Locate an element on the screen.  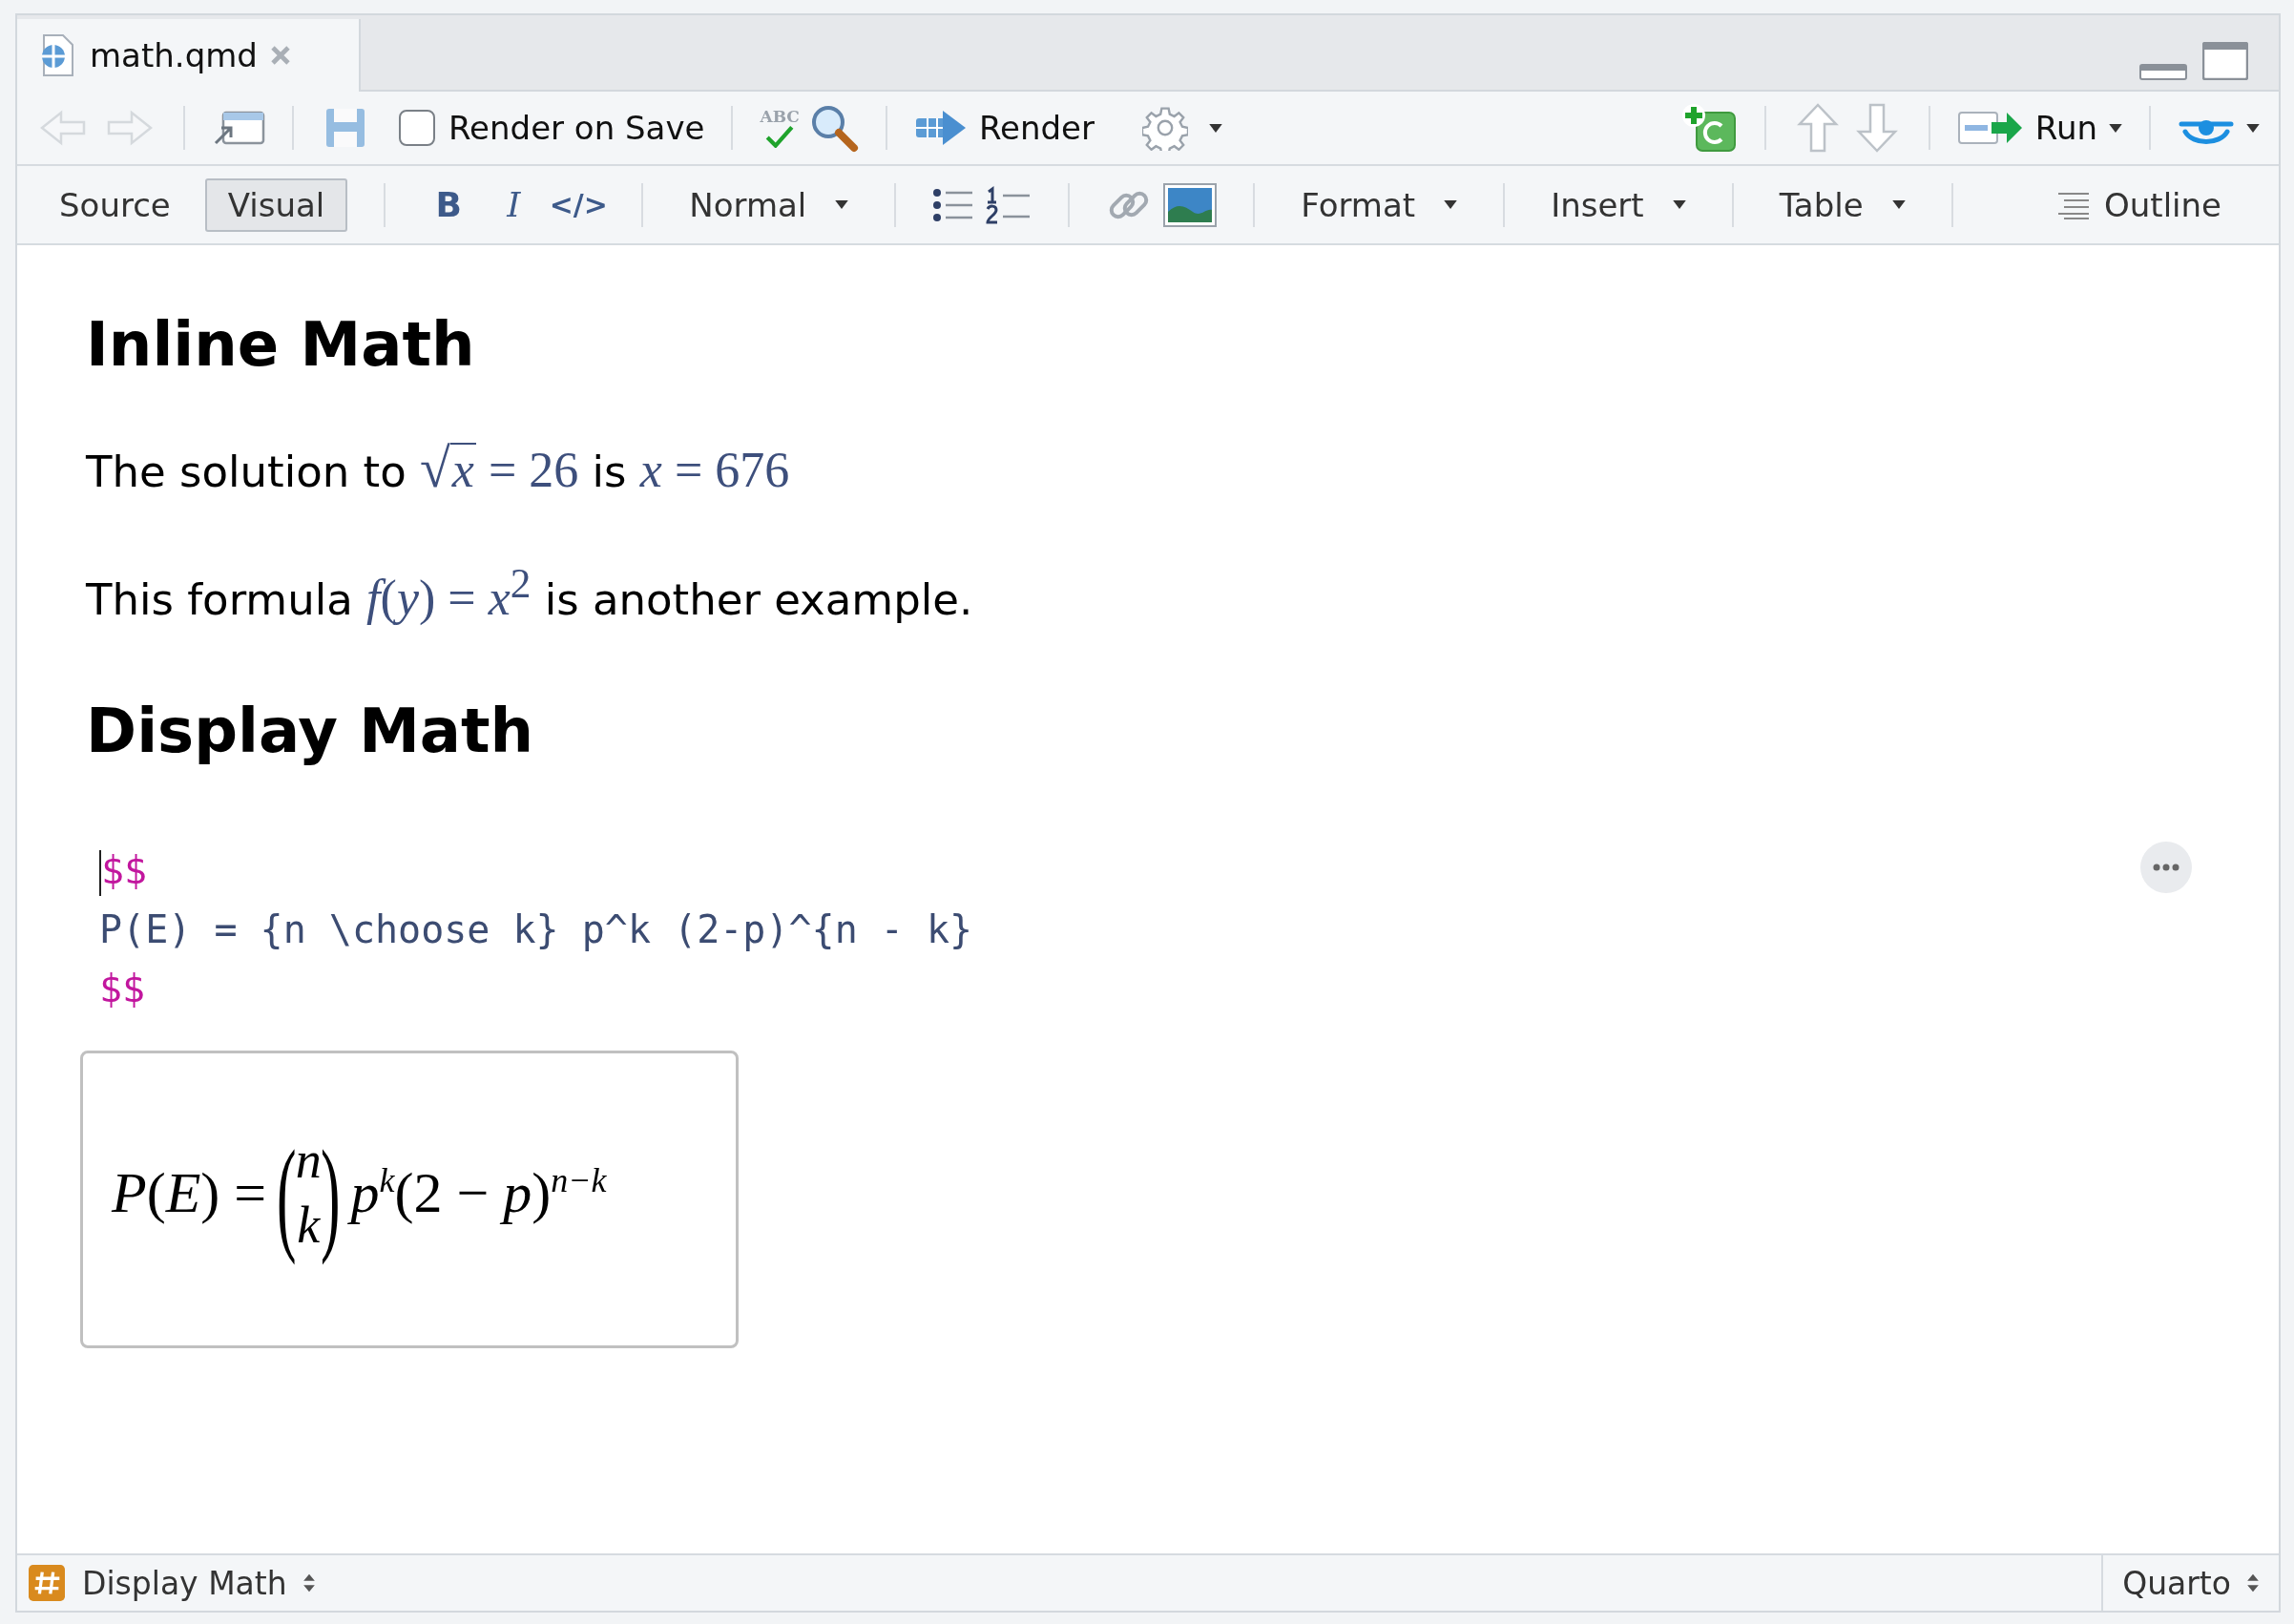
render-on-save-checkbox: Render on Save is located at coordinates (552, 128).